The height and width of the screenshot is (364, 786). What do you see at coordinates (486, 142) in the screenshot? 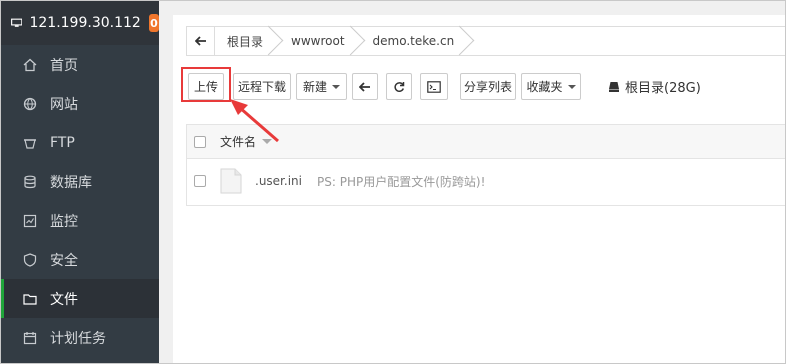
I see `file-table-header: 文件名` at bounding box center [486, 142].